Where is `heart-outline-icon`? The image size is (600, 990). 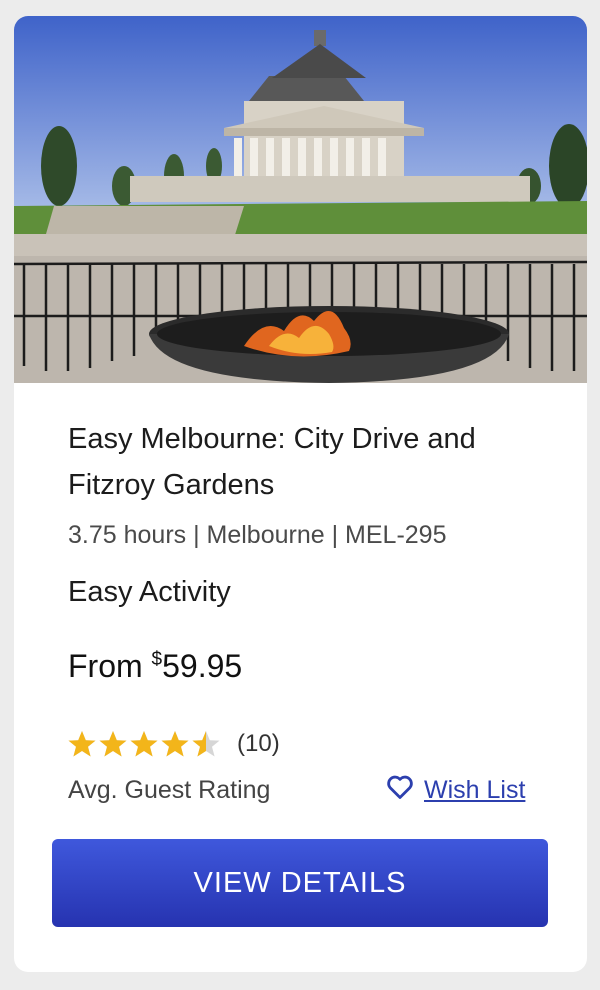
heart-outline-icon is located at coordinates (400, 790).